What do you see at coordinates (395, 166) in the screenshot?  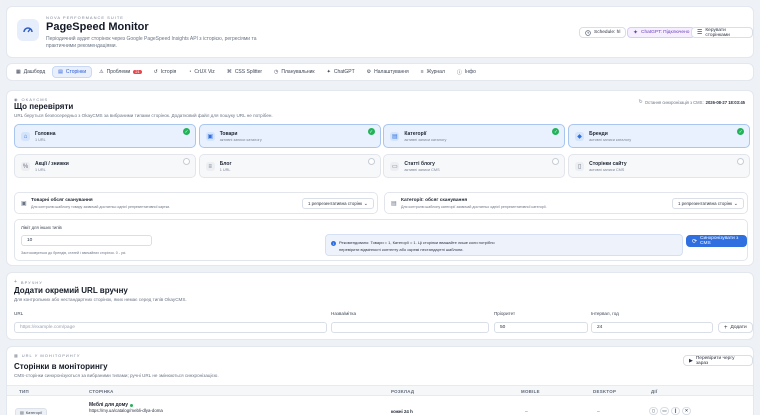 I see `page-type-icon: ▭` at bounding box center [395, 166].